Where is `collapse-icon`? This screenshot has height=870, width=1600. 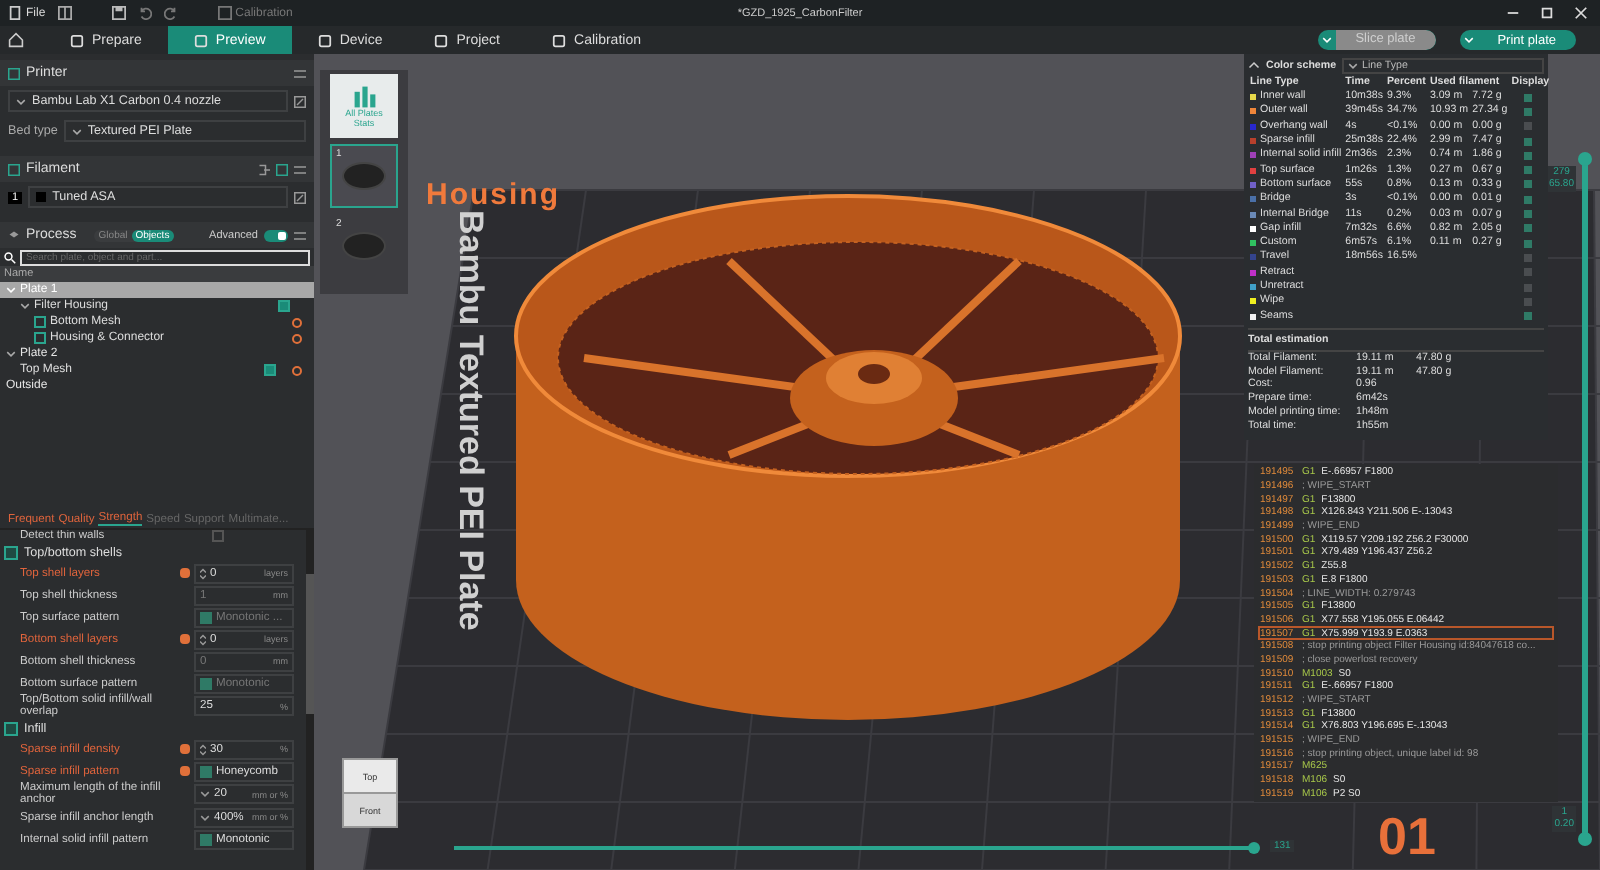
collapse-icon is located at coordinates (1254, 66).